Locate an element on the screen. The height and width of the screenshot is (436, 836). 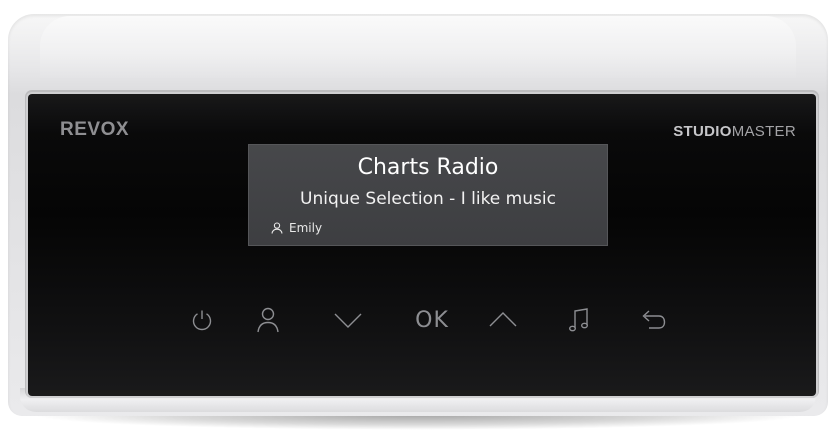
ok-button: OK is located at coordinates (432, 320).